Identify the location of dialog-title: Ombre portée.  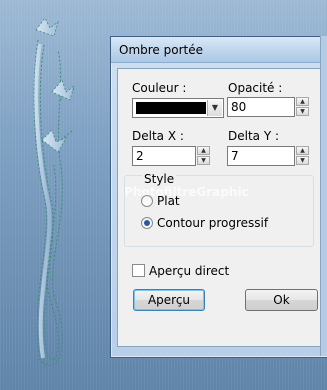
(161, 50).